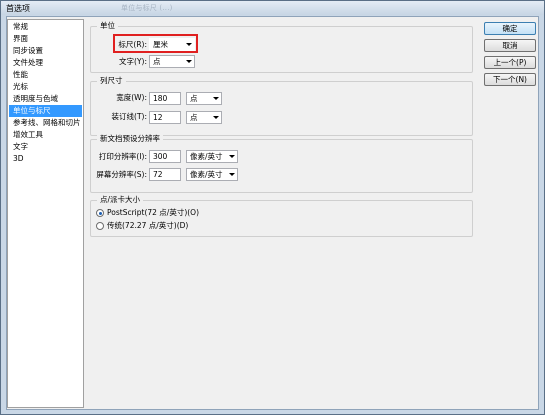 The image size is (545, 415). Describe the element at coordinates (206, 156) in the screenshot. I see `print-resolution-unit-value: 像素/英寸` at that location.